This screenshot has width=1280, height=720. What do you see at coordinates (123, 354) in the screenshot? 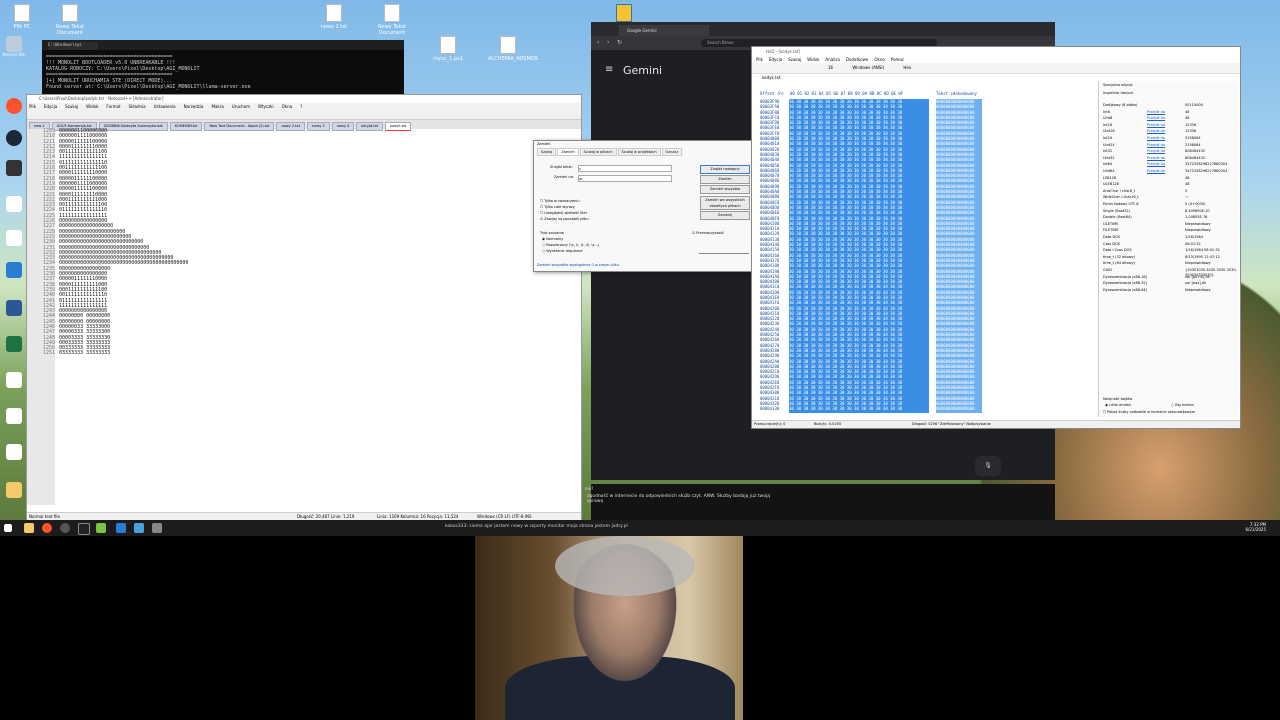
I see `code-line: 03333333 33333333` at bounding box center [123, 354].